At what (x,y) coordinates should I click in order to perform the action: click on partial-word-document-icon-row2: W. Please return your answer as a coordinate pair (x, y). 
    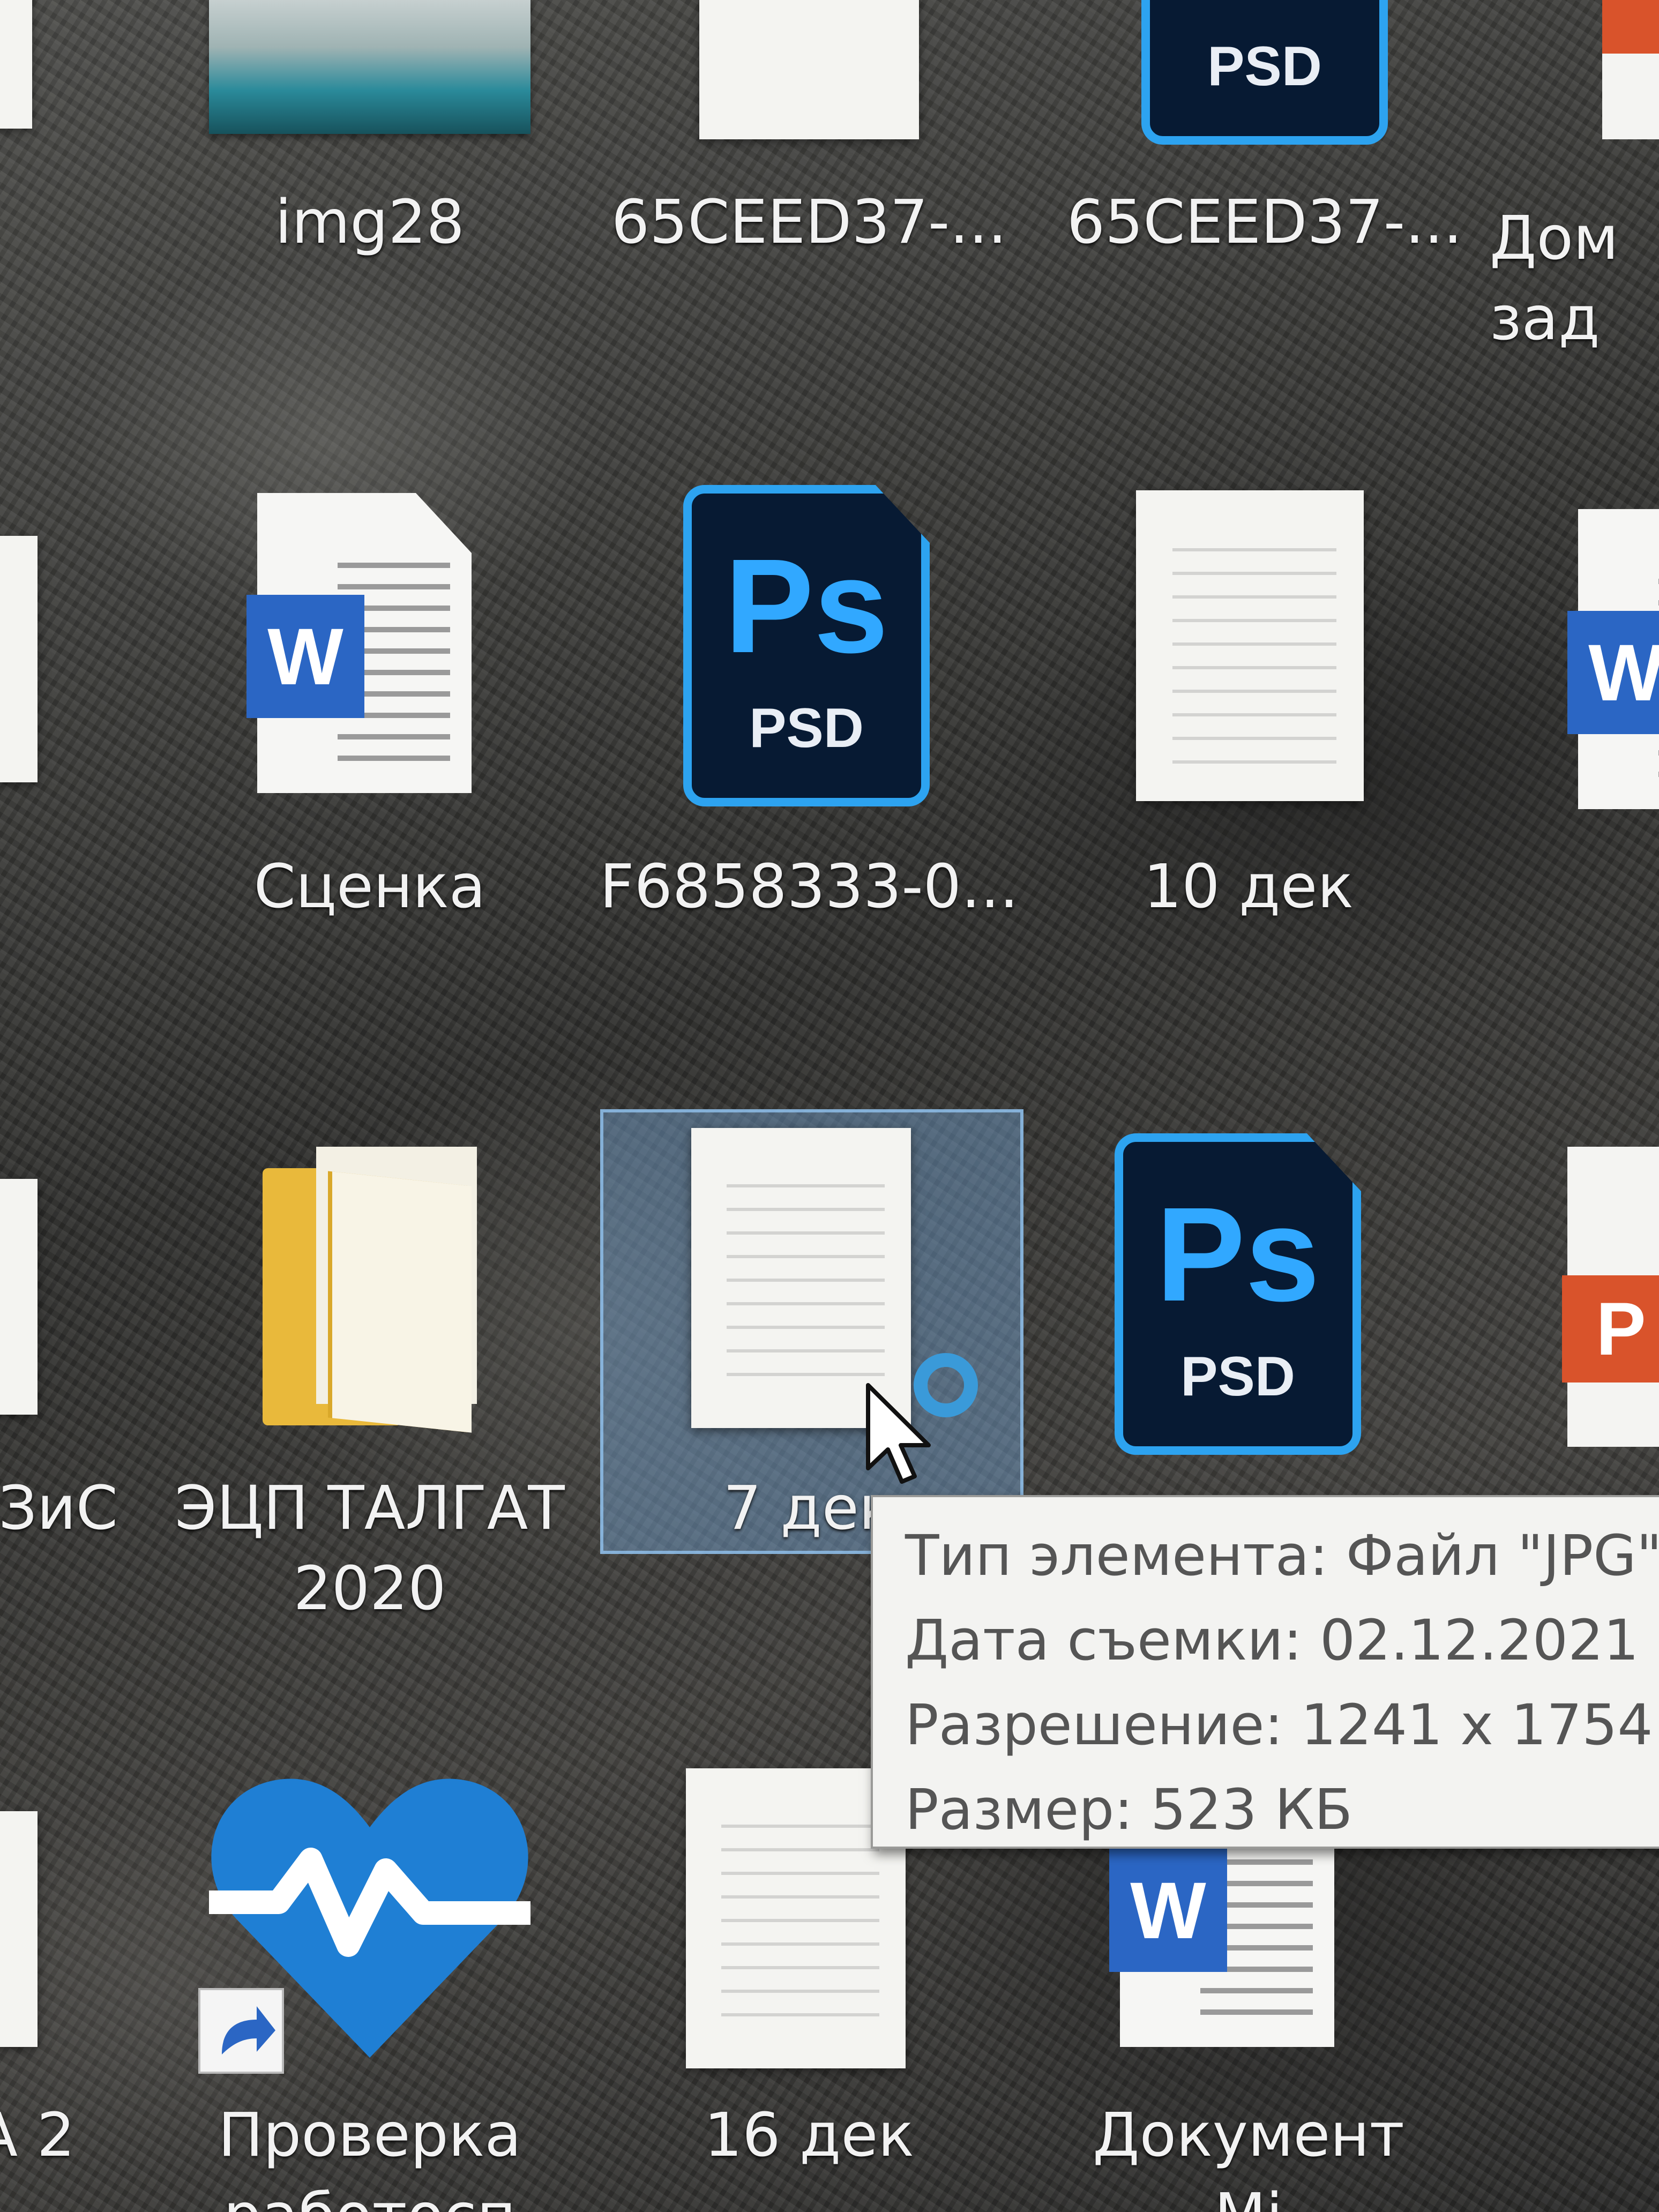
    Looking at the image, I should click on (1613, 659).